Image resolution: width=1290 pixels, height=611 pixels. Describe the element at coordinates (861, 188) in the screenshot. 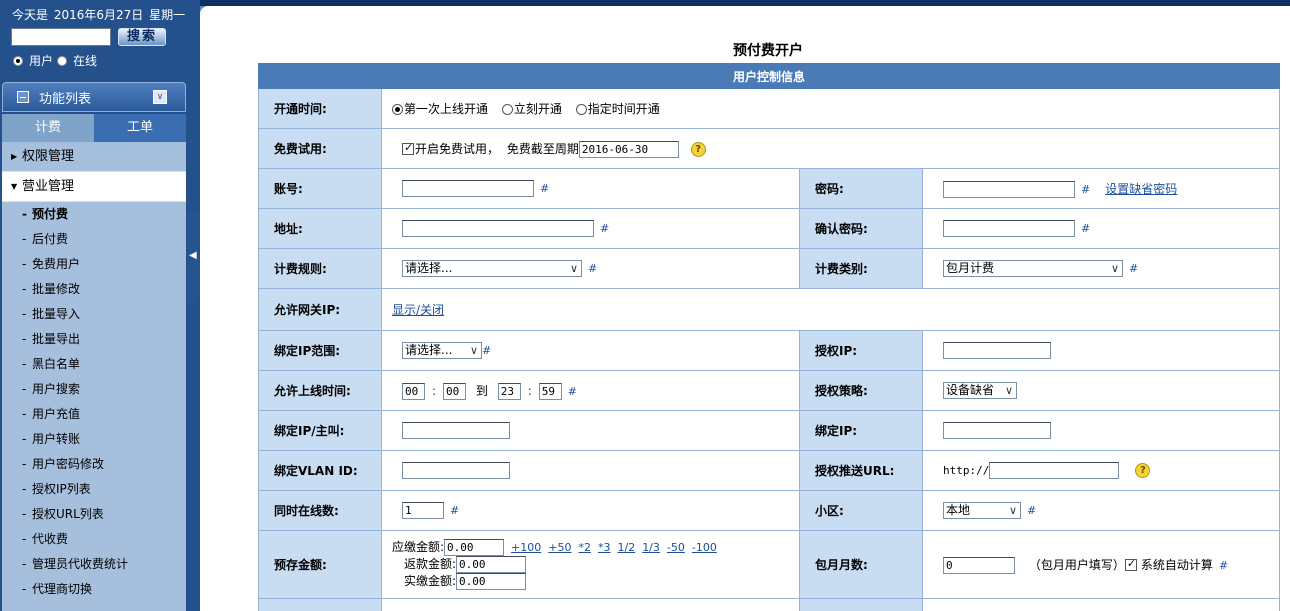

I see `password-label: 密码:` at that location.